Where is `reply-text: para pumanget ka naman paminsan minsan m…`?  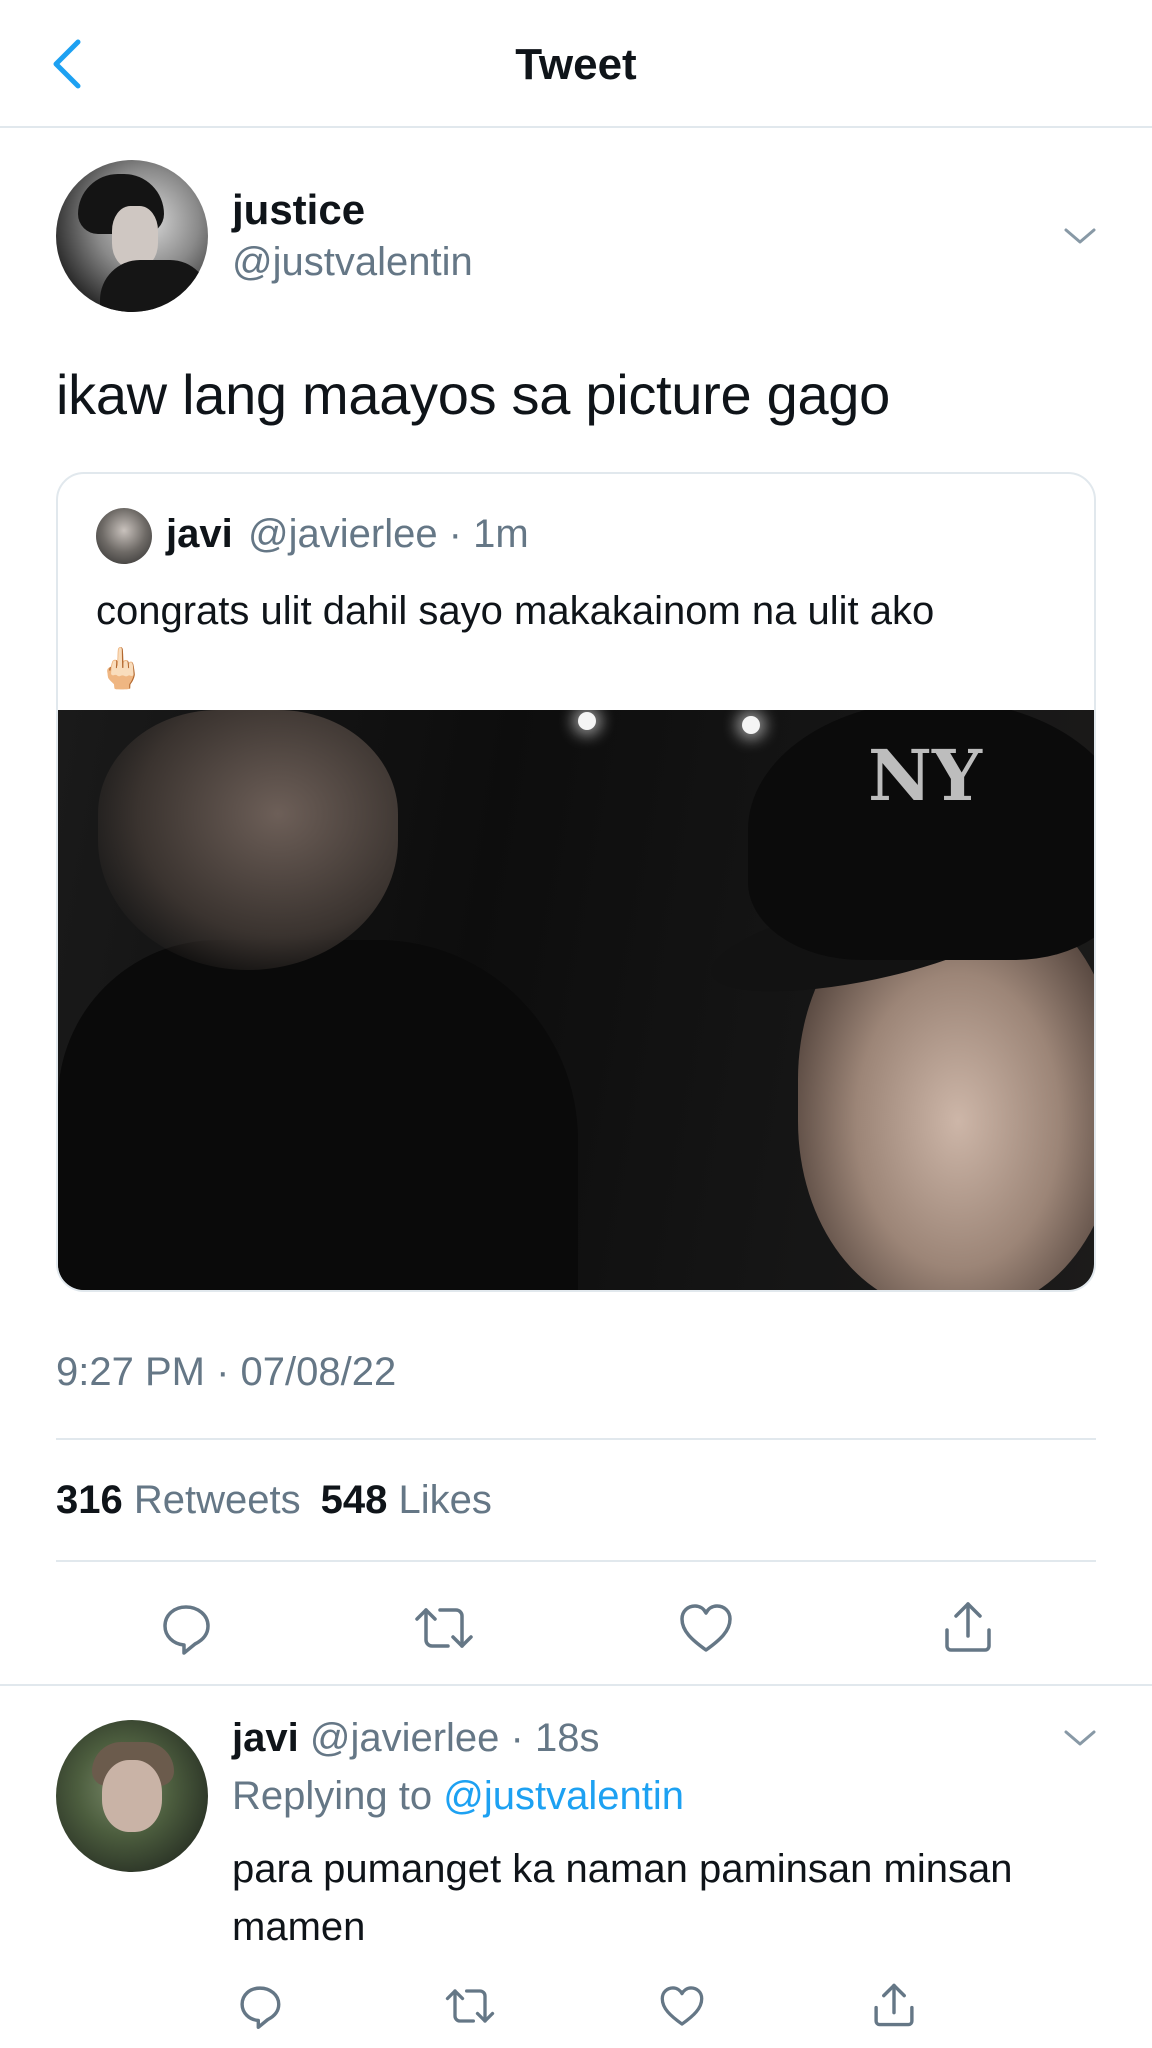 reply-text: para pumanget ka naman paminsan minsan m… is located at coordinates (622, 1898).